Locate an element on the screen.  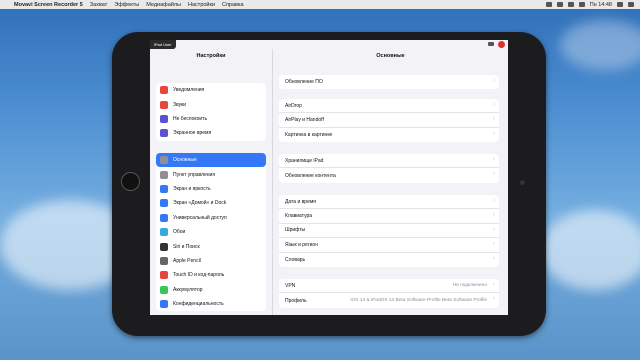
sidebar-item: Пункт управления is located at coordinates (211, 174).